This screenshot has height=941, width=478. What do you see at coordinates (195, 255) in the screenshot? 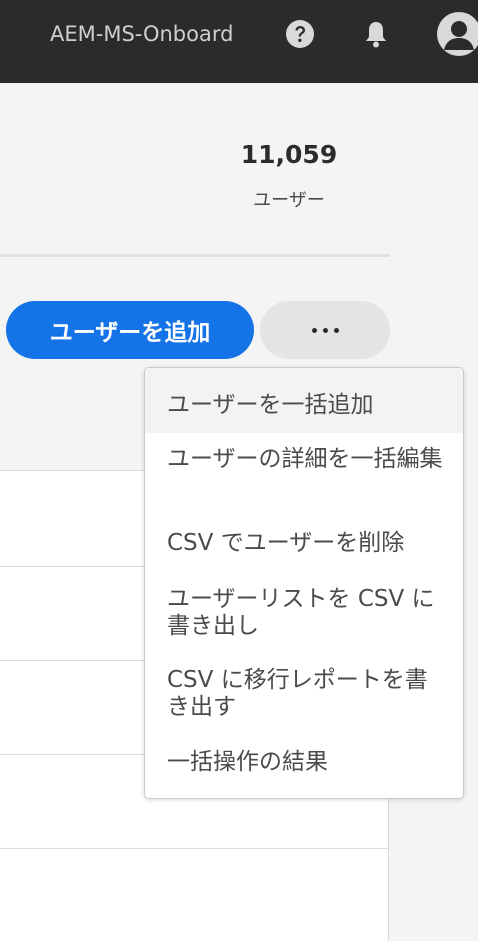
I see `section-divider` at bounding box center [195, 255].